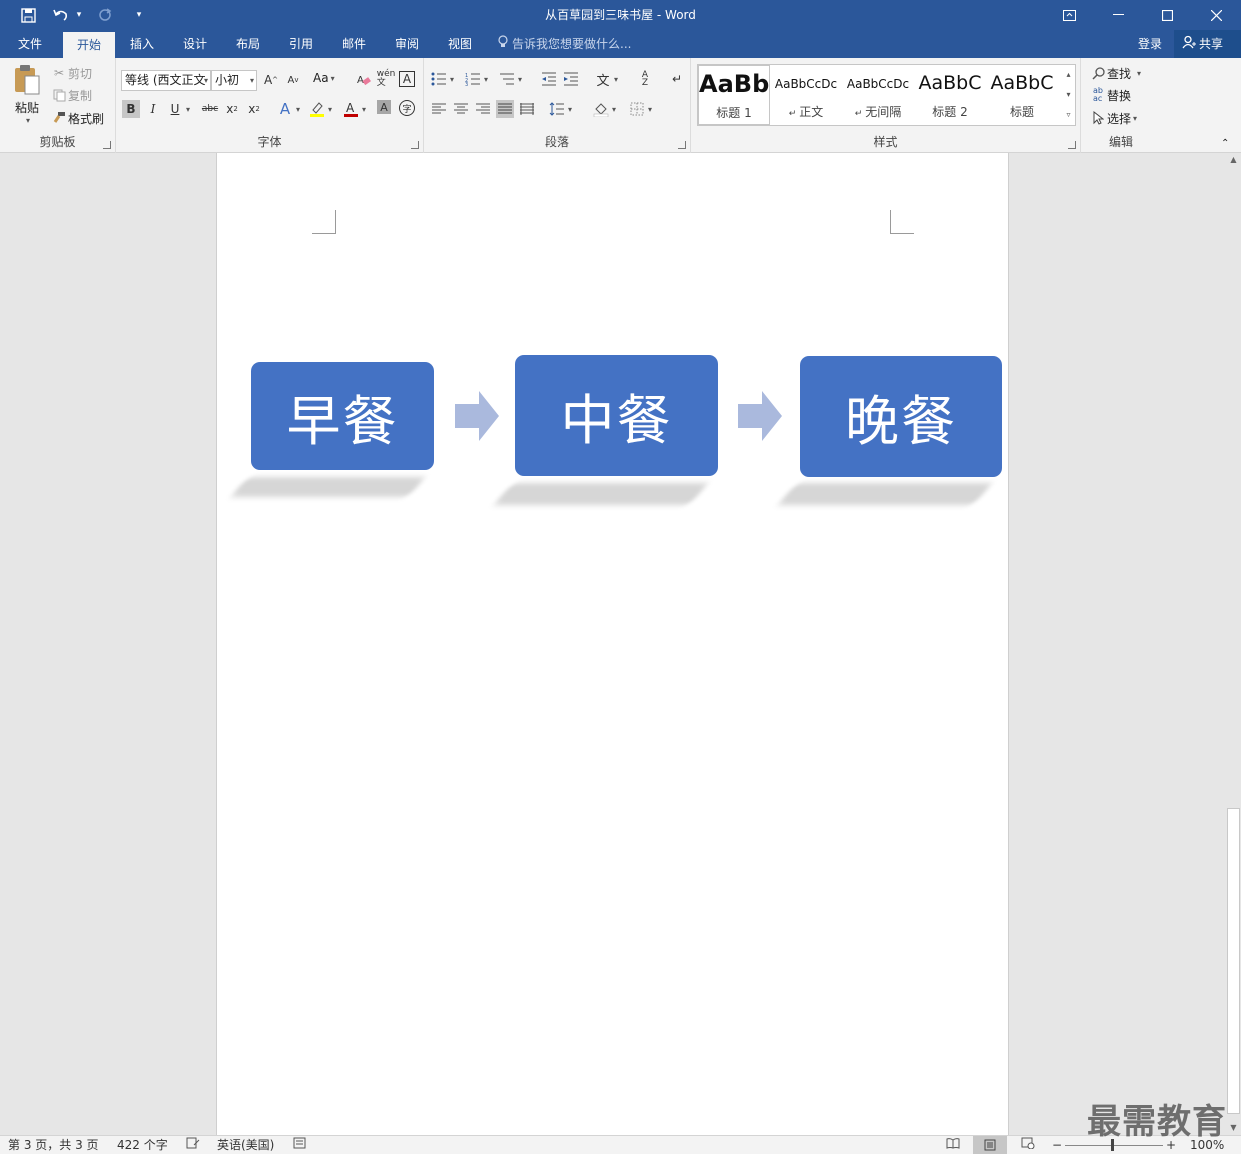 Image resolution: width=1241 pixels, height=1154 pixels. Describe the element at coordinates (677, 79) in the screenshot. I see `show-marks-button: ↵` at that location.